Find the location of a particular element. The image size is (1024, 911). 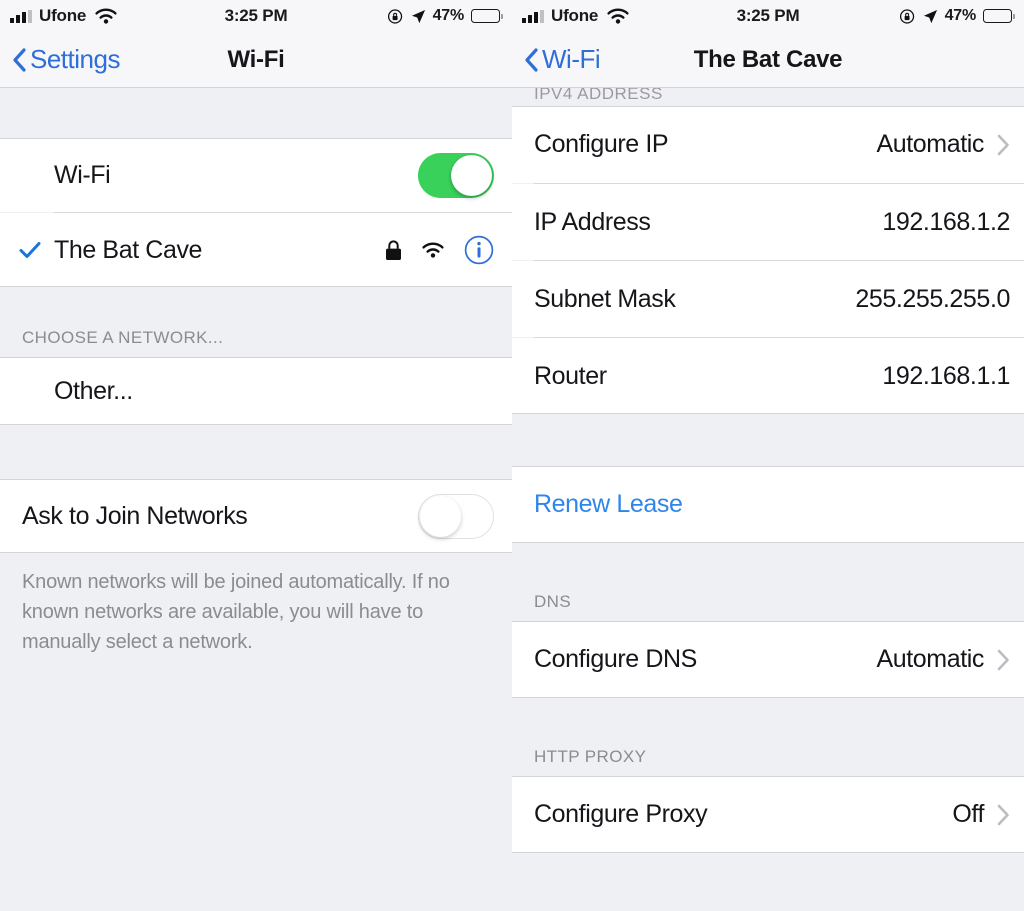

subnet-mask-row: Subnet Mask 255.255.255.0 is located at coordinates (768, 299).